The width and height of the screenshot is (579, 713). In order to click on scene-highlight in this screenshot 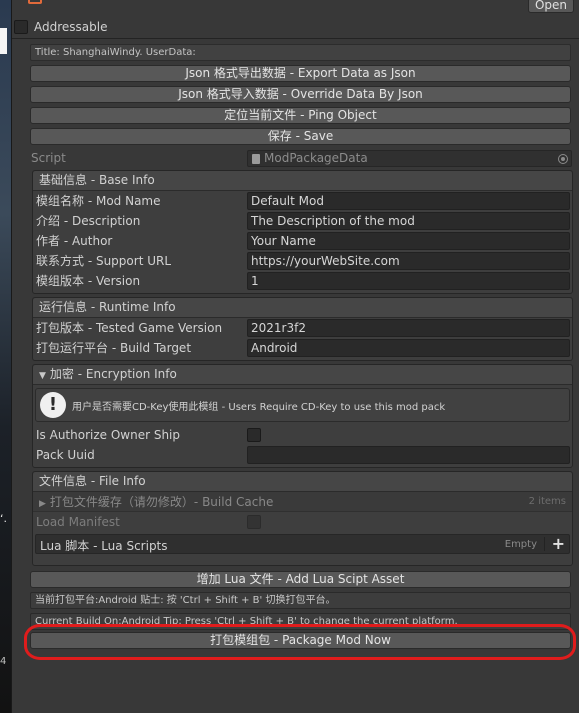, I will do `click(3, 41)`.